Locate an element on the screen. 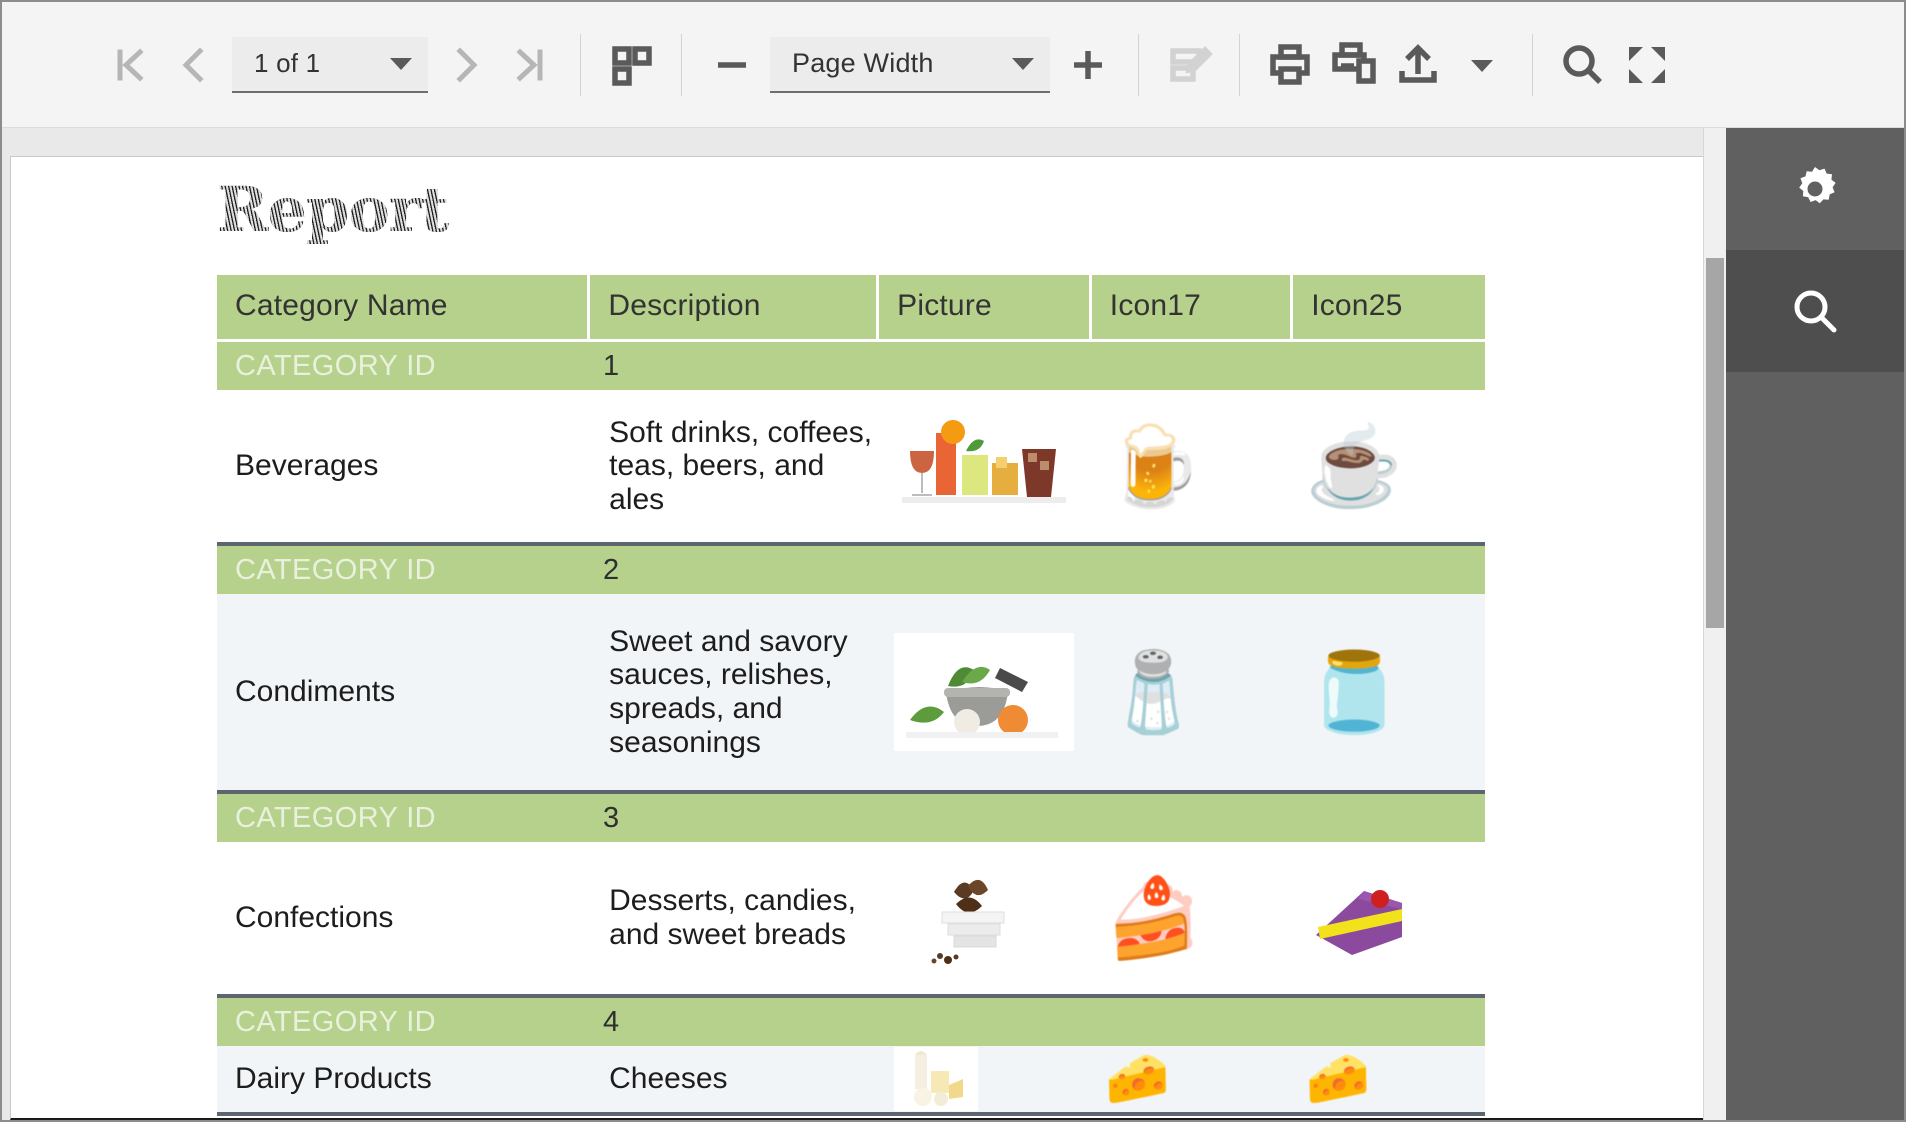 This screenshot has height=1122, width=1906. export-button is located at coordinates (1418, 65).